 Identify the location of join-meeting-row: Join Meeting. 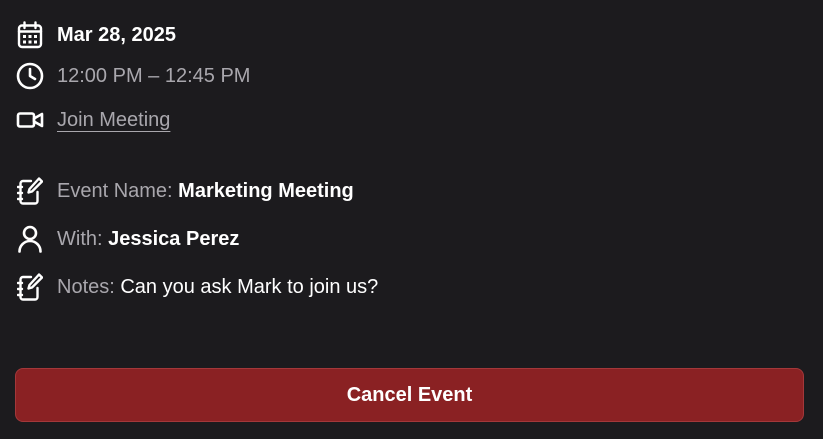
(93, 120).